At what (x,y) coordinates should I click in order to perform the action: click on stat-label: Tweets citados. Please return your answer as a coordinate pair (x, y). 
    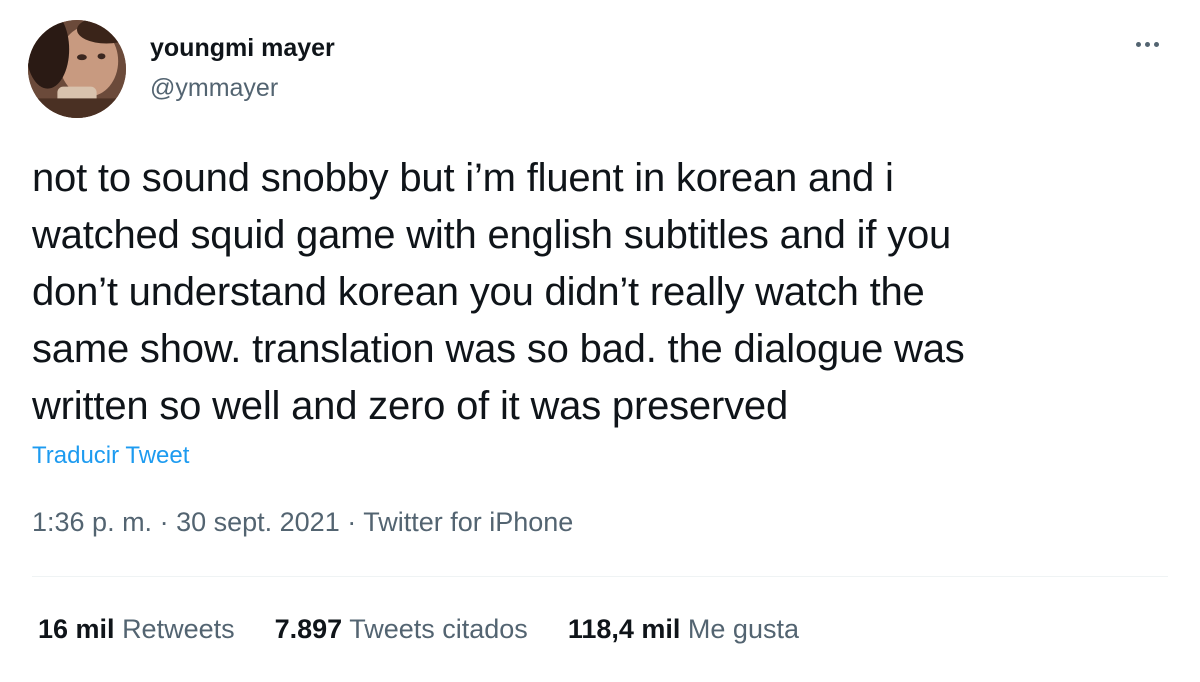
    Looking at the image, I should click on (438, 629).